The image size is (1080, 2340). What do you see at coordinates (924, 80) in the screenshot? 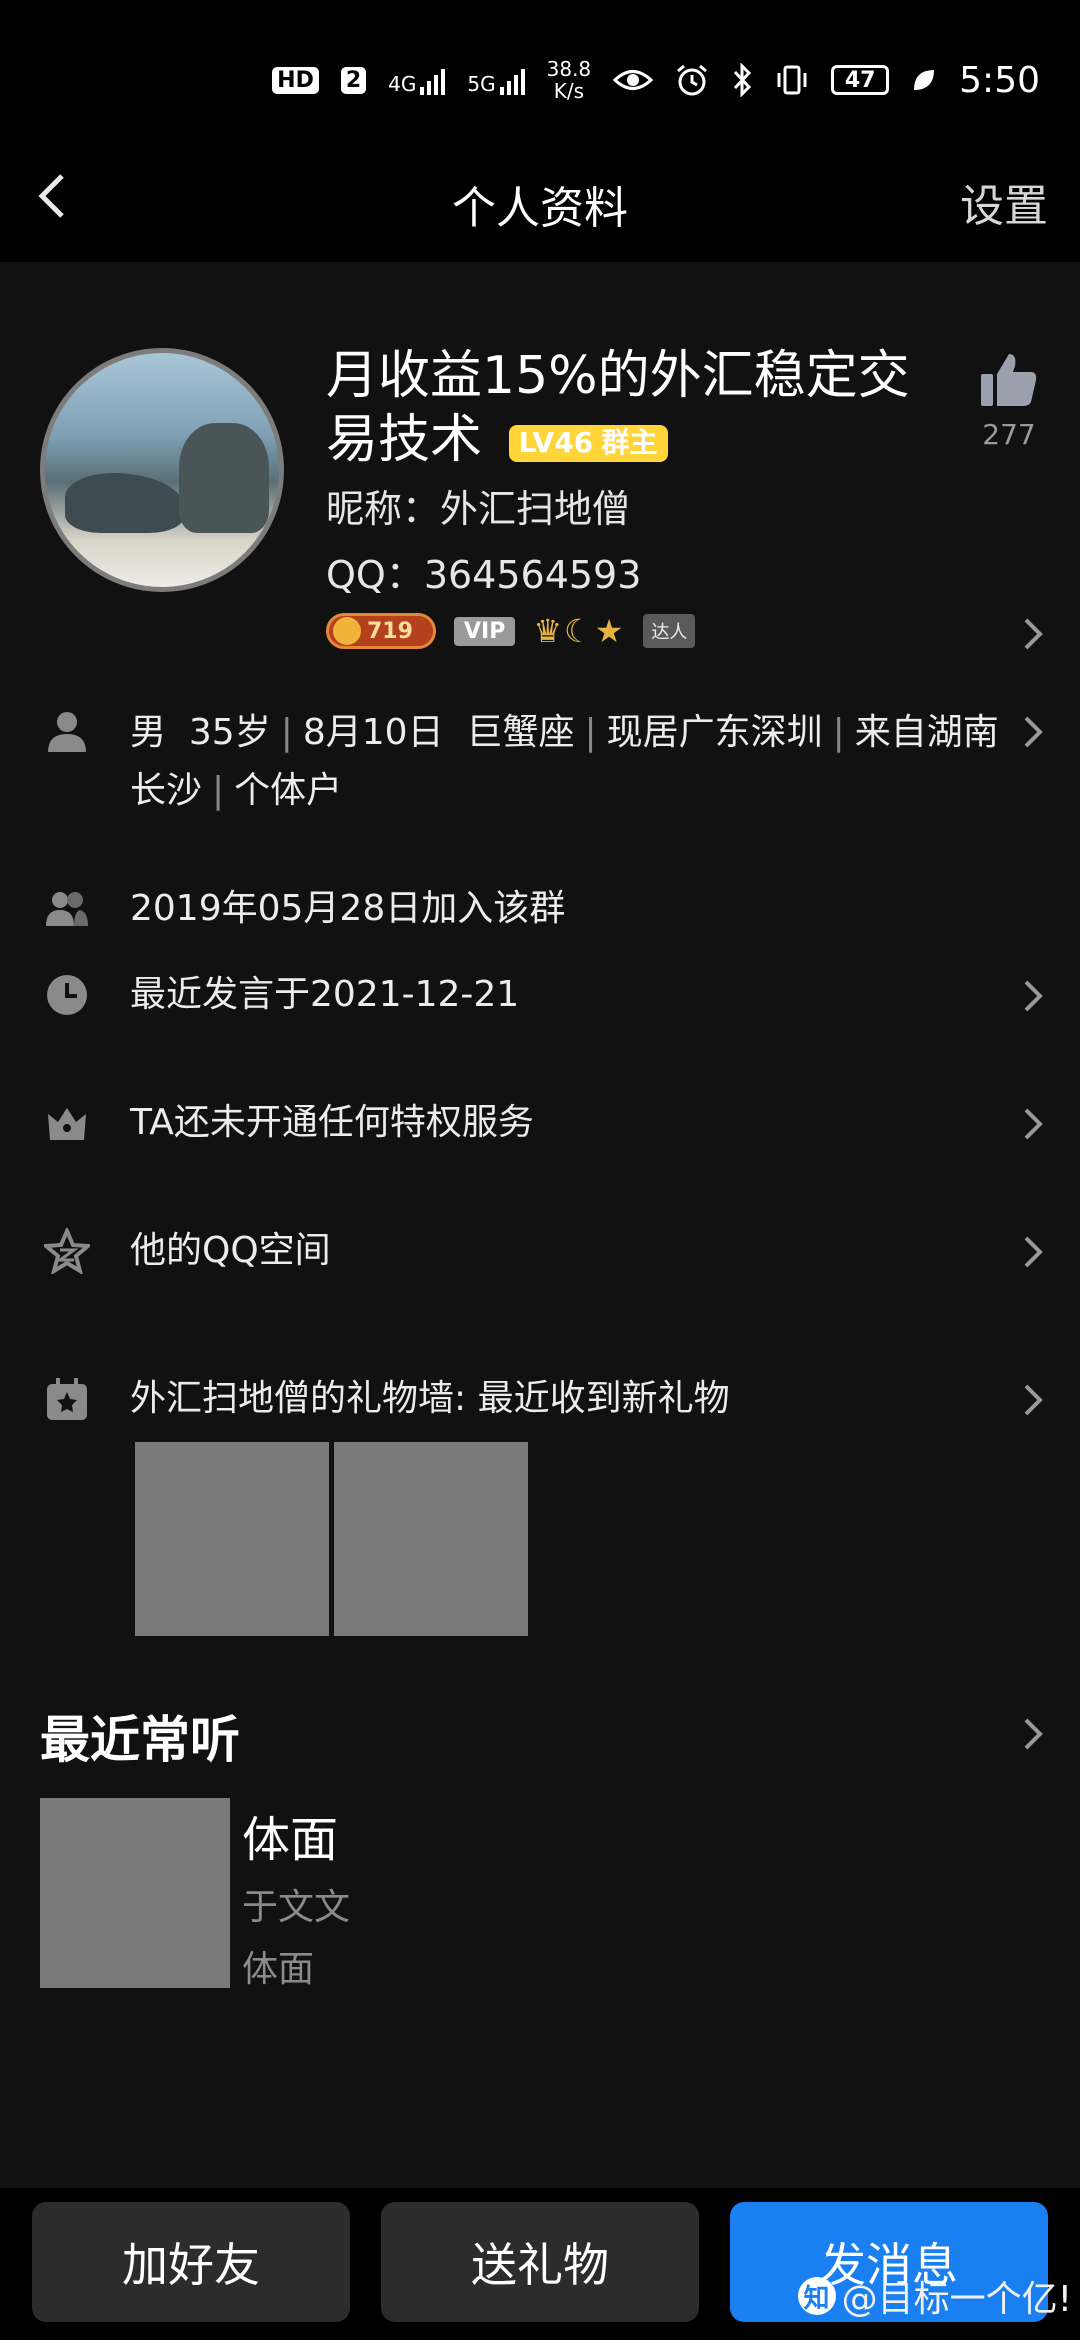
I see `power-saving-leaf-icon` at bounding box center [924, 80].